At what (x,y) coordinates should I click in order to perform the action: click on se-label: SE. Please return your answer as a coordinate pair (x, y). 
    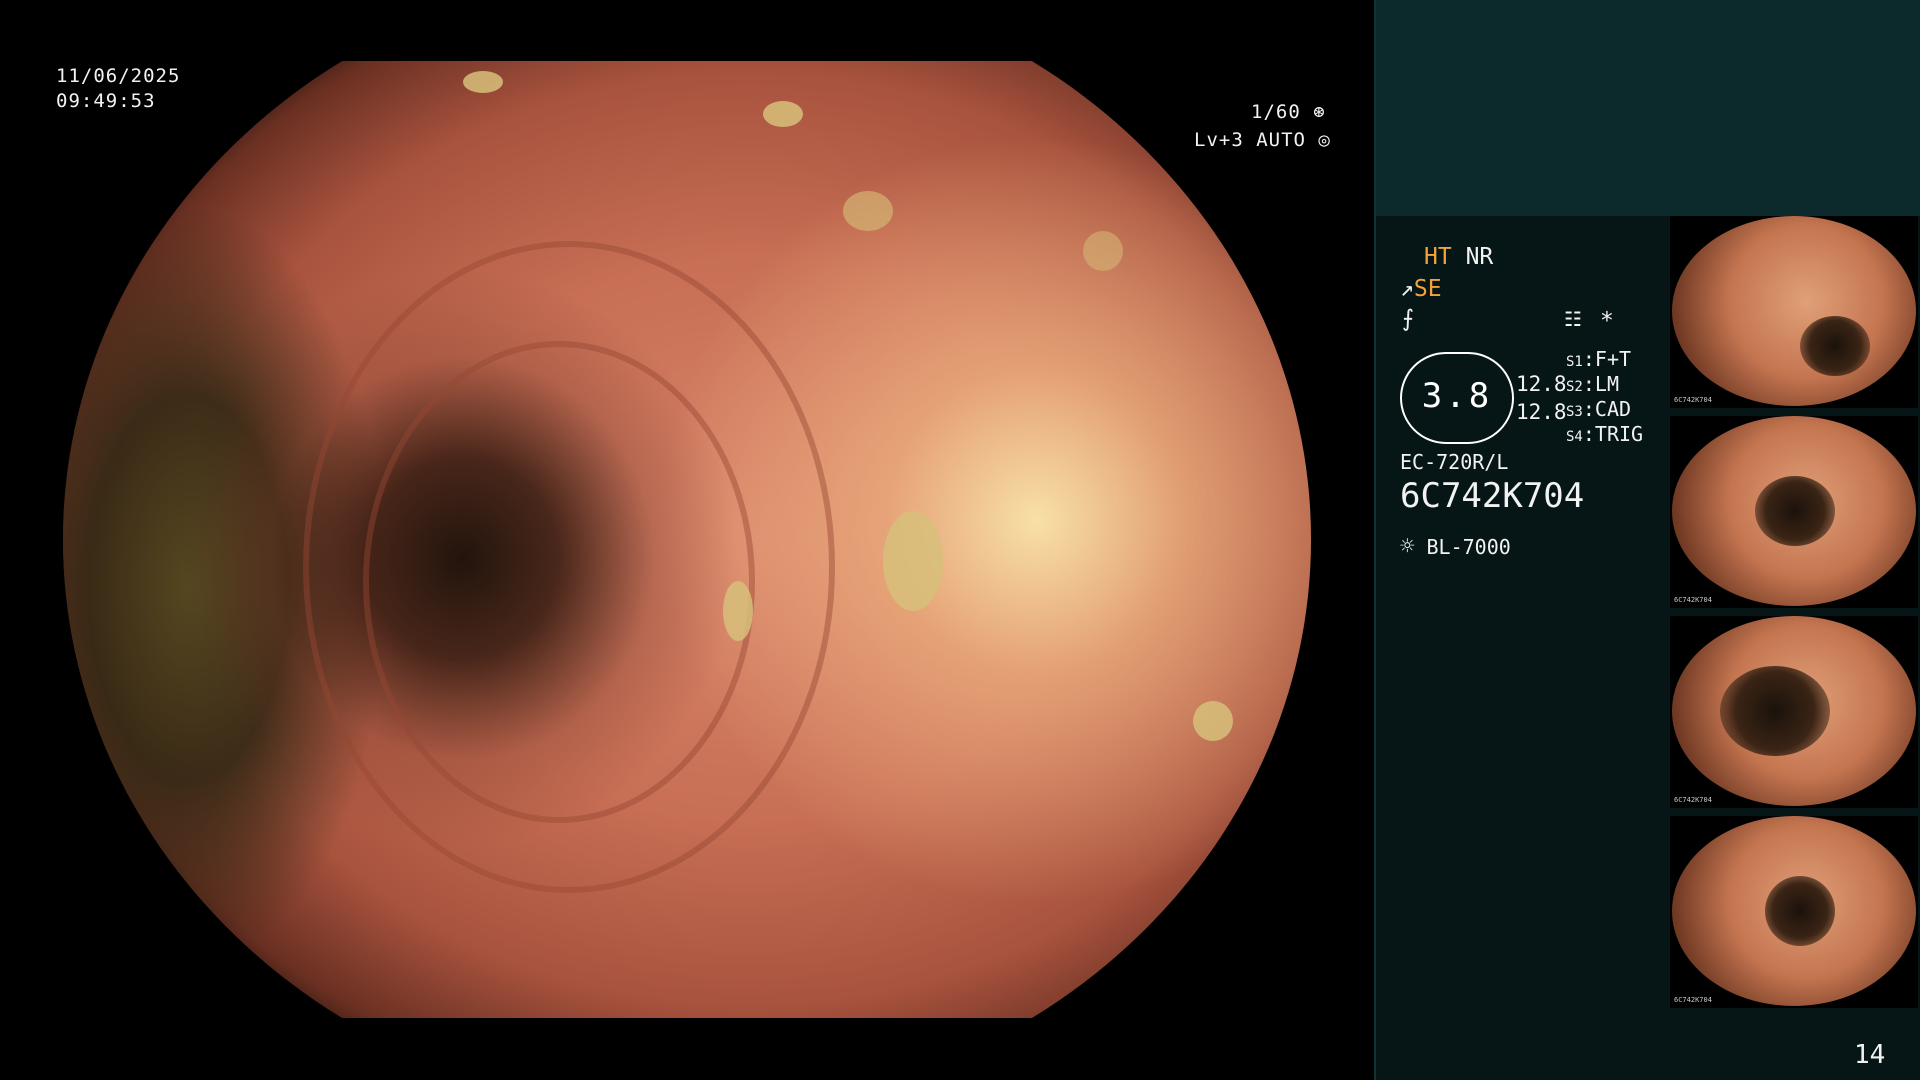
    Looking at the image, I should click on (1427, 289).